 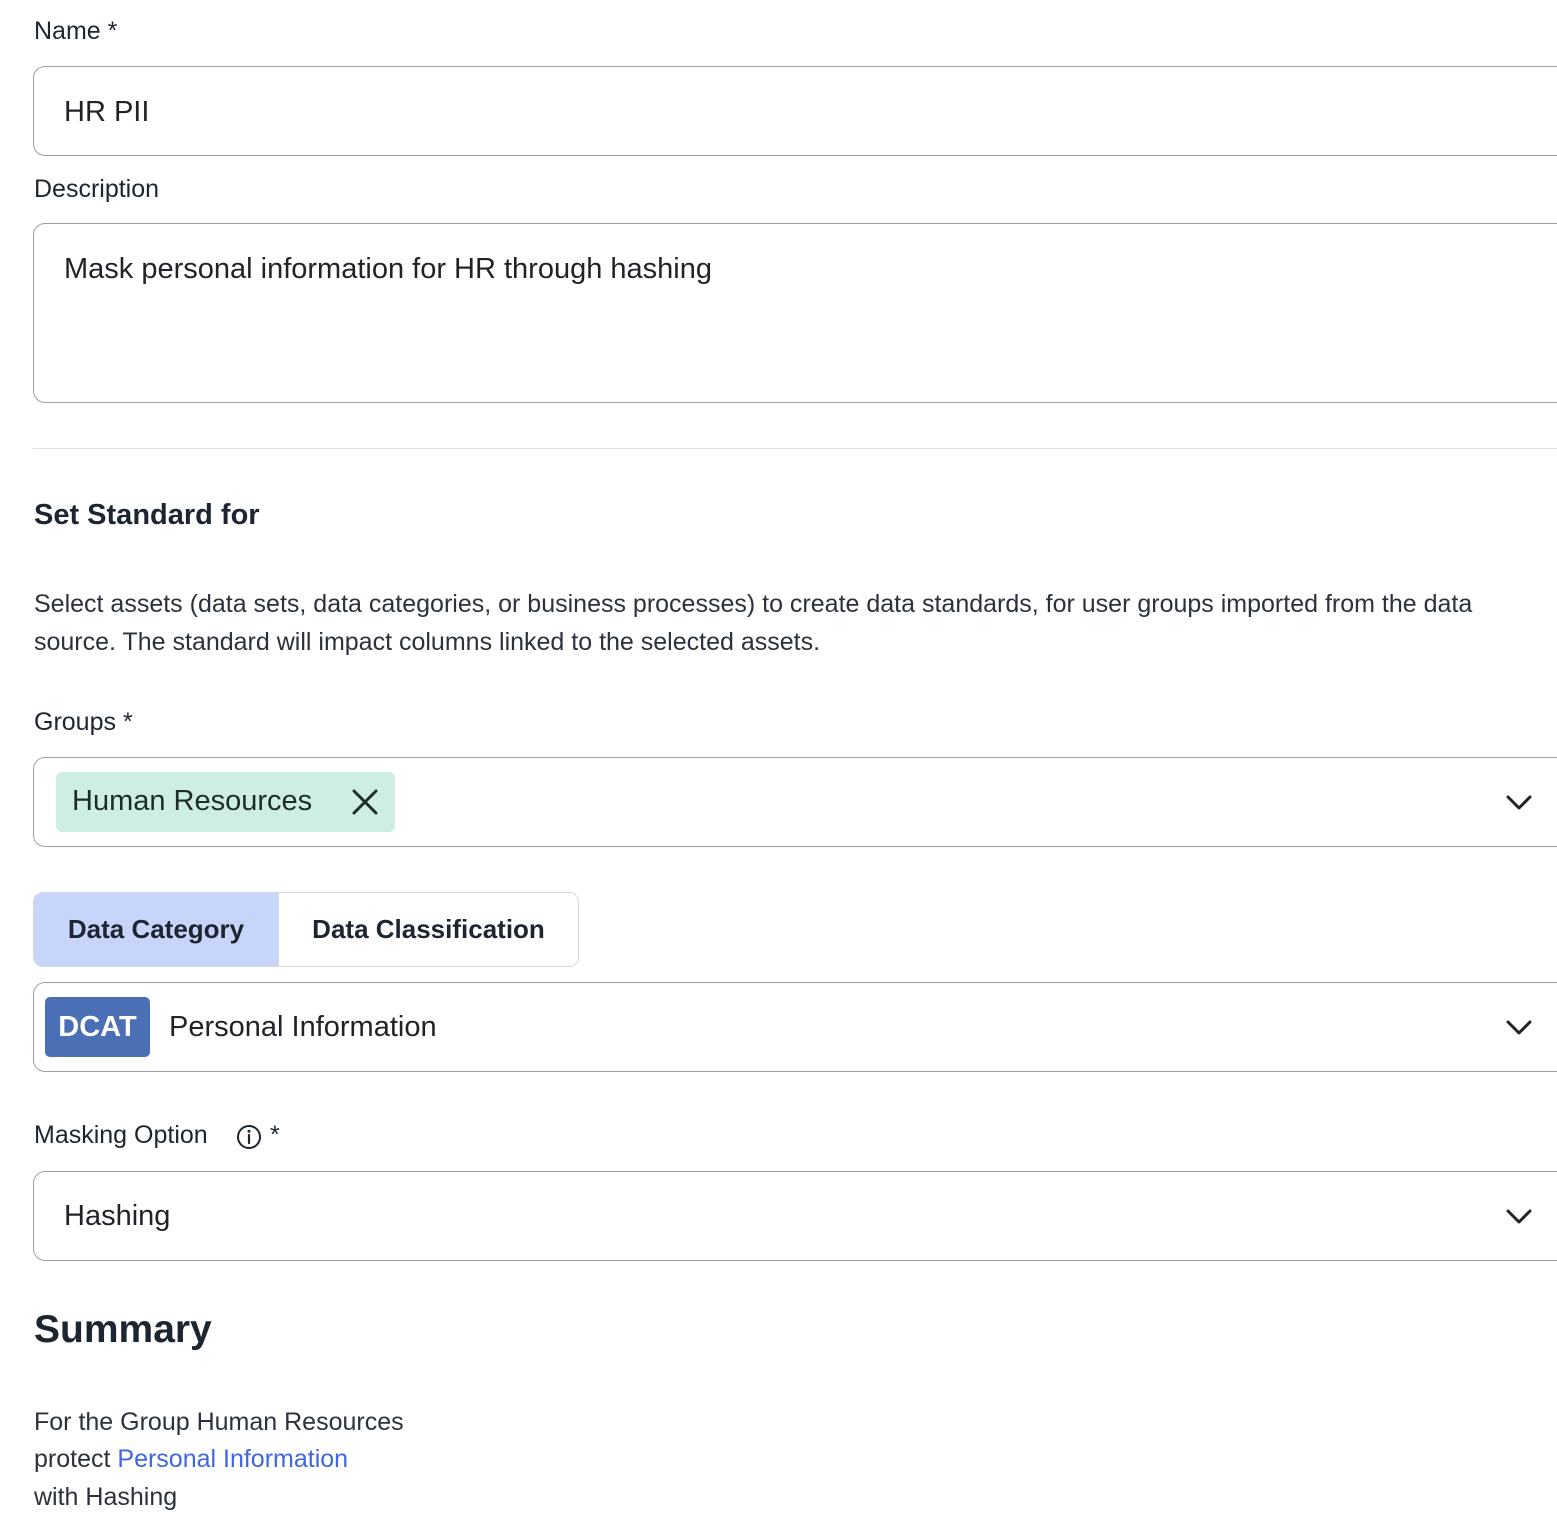 I want to click on section-divider, so click(x=795, y=448).